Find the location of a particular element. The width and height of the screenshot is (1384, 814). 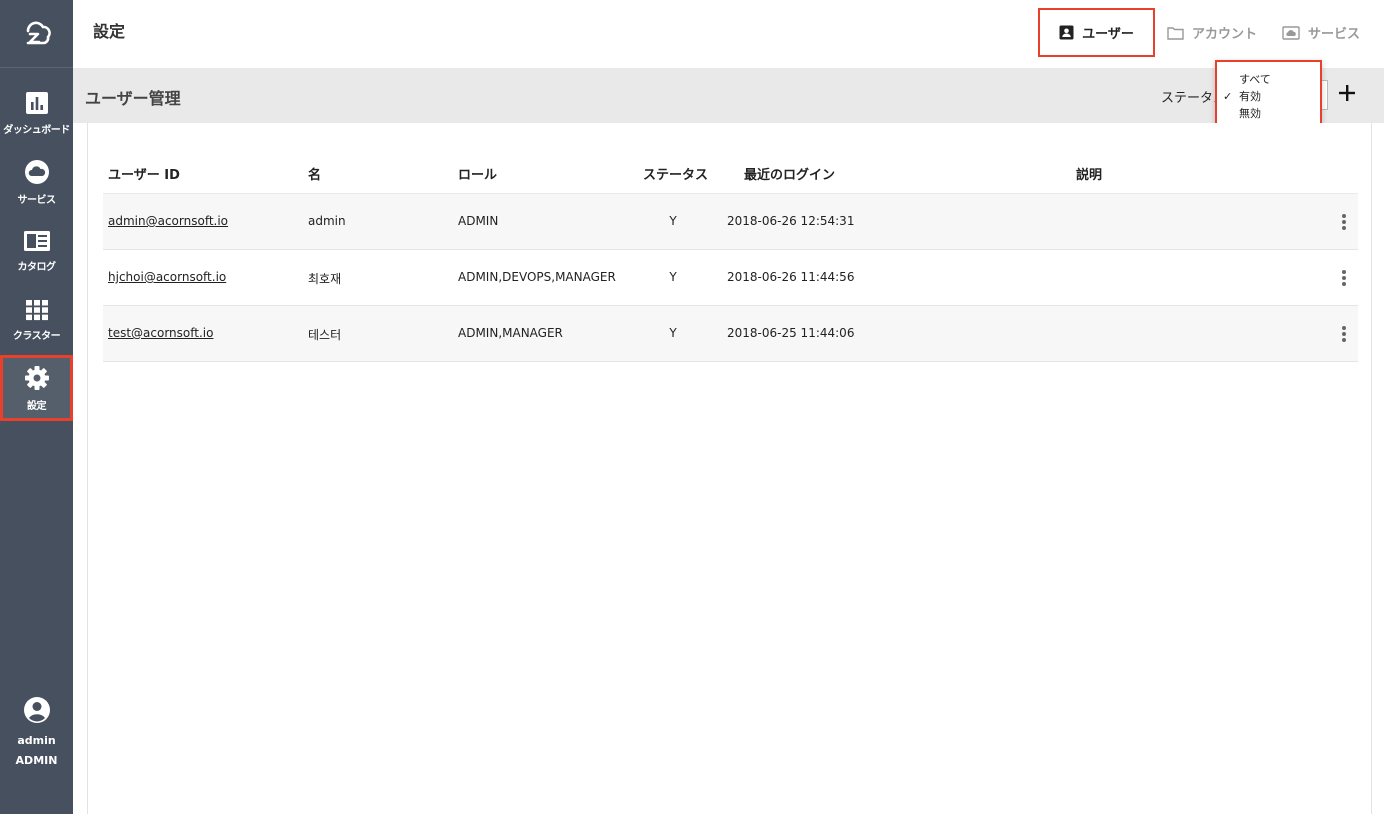

last-login-cell: 2018-06-26 11:44:56 is located at coordinates (791, 277).